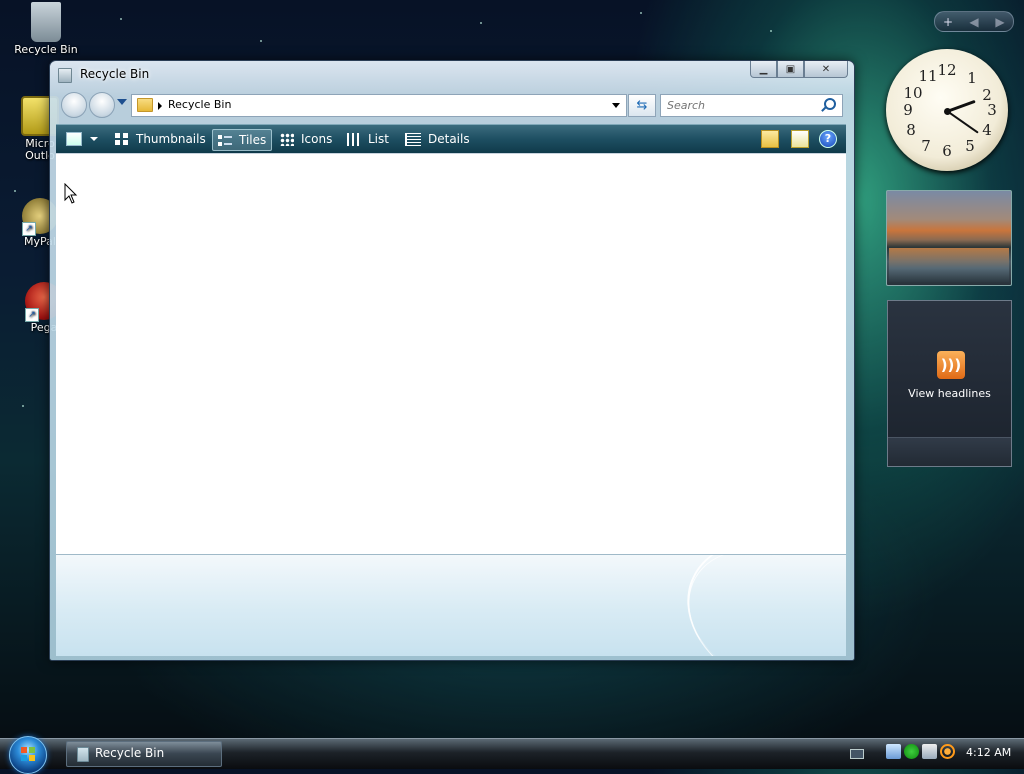  Describe the element at coordinates (74, 105) in the screenshot. I see `back-button` at that location.